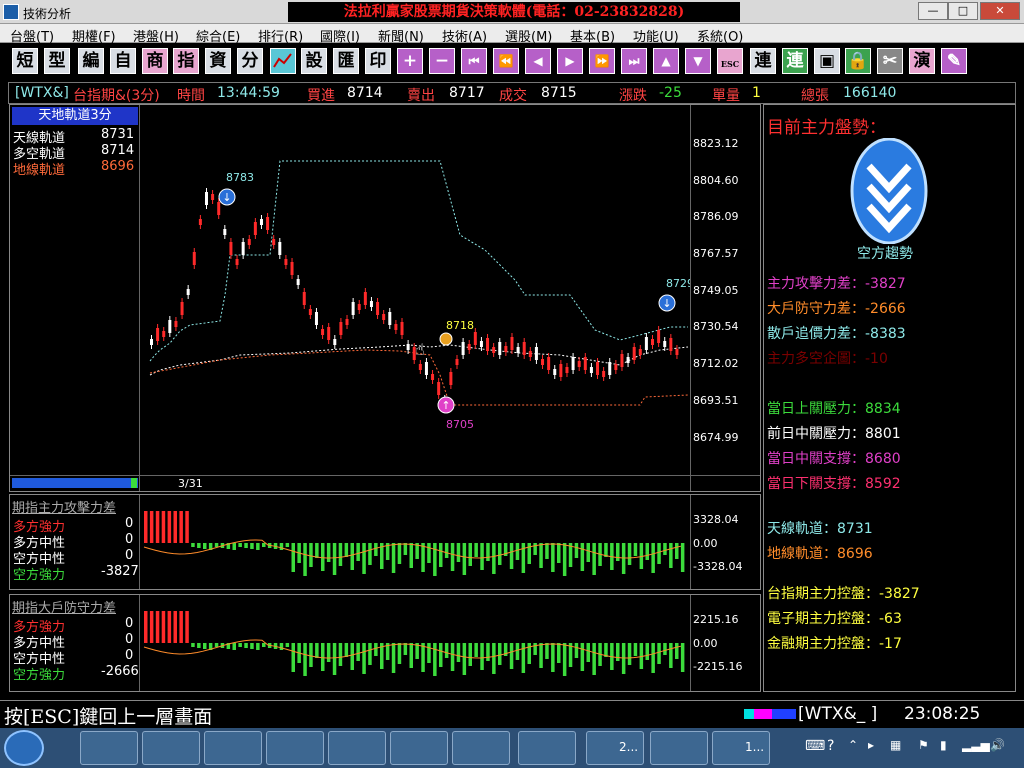  What do you see at coordinates (634, 61) in the screenshot?
I see `last-icon: ⏭` at bounding box center [634, 61].